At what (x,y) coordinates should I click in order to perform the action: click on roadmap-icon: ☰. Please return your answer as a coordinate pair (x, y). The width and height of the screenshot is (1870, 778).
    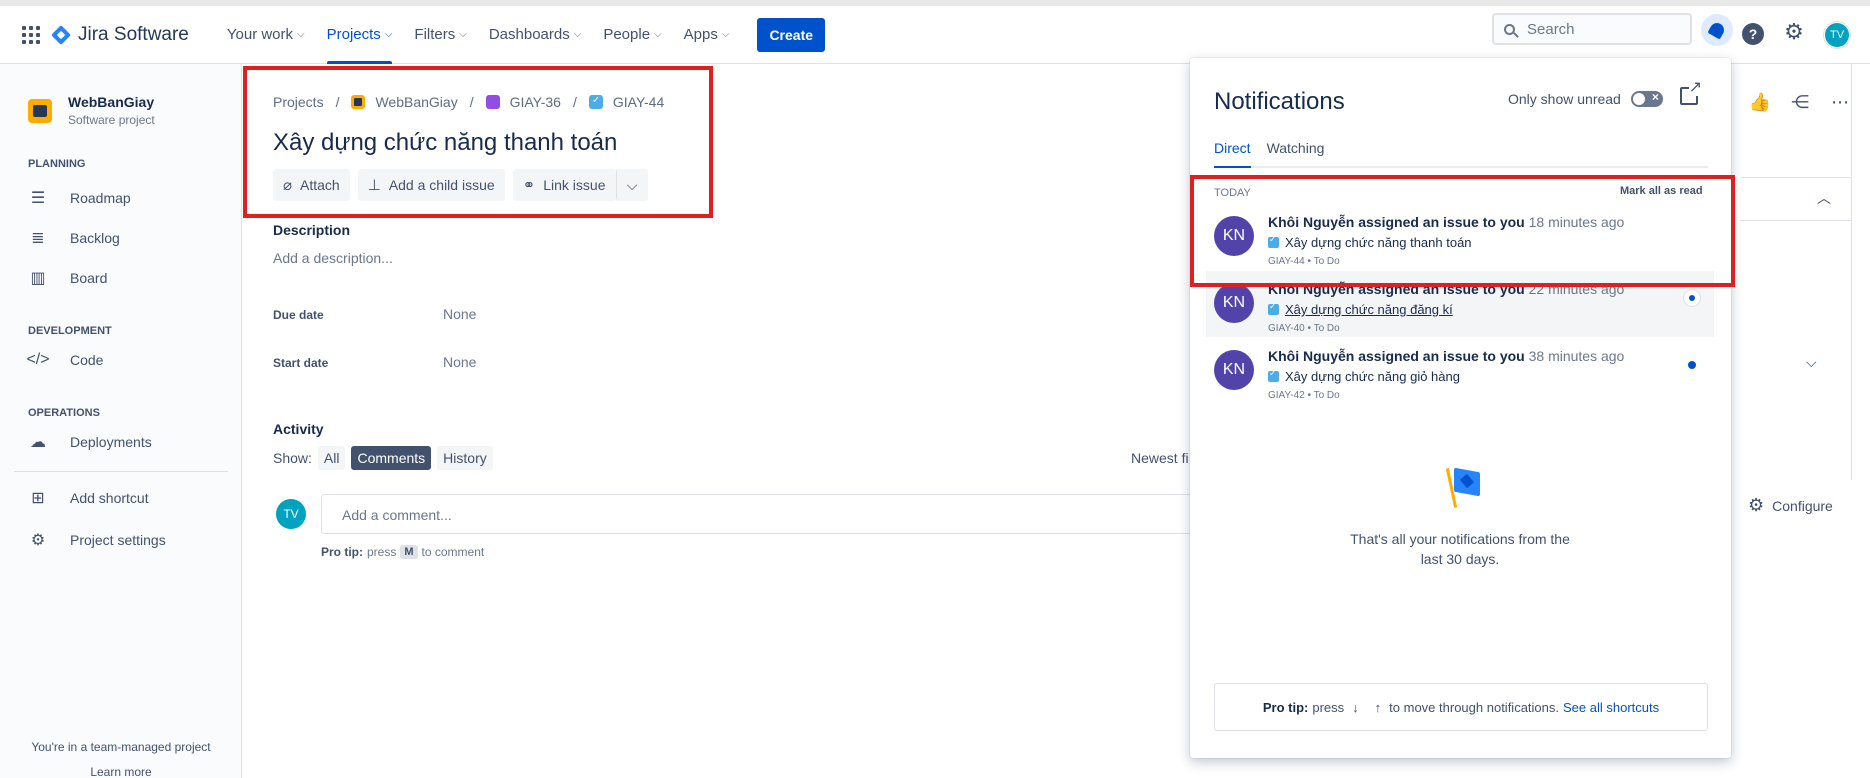
    Looking at the image, I should click on (38, 198).